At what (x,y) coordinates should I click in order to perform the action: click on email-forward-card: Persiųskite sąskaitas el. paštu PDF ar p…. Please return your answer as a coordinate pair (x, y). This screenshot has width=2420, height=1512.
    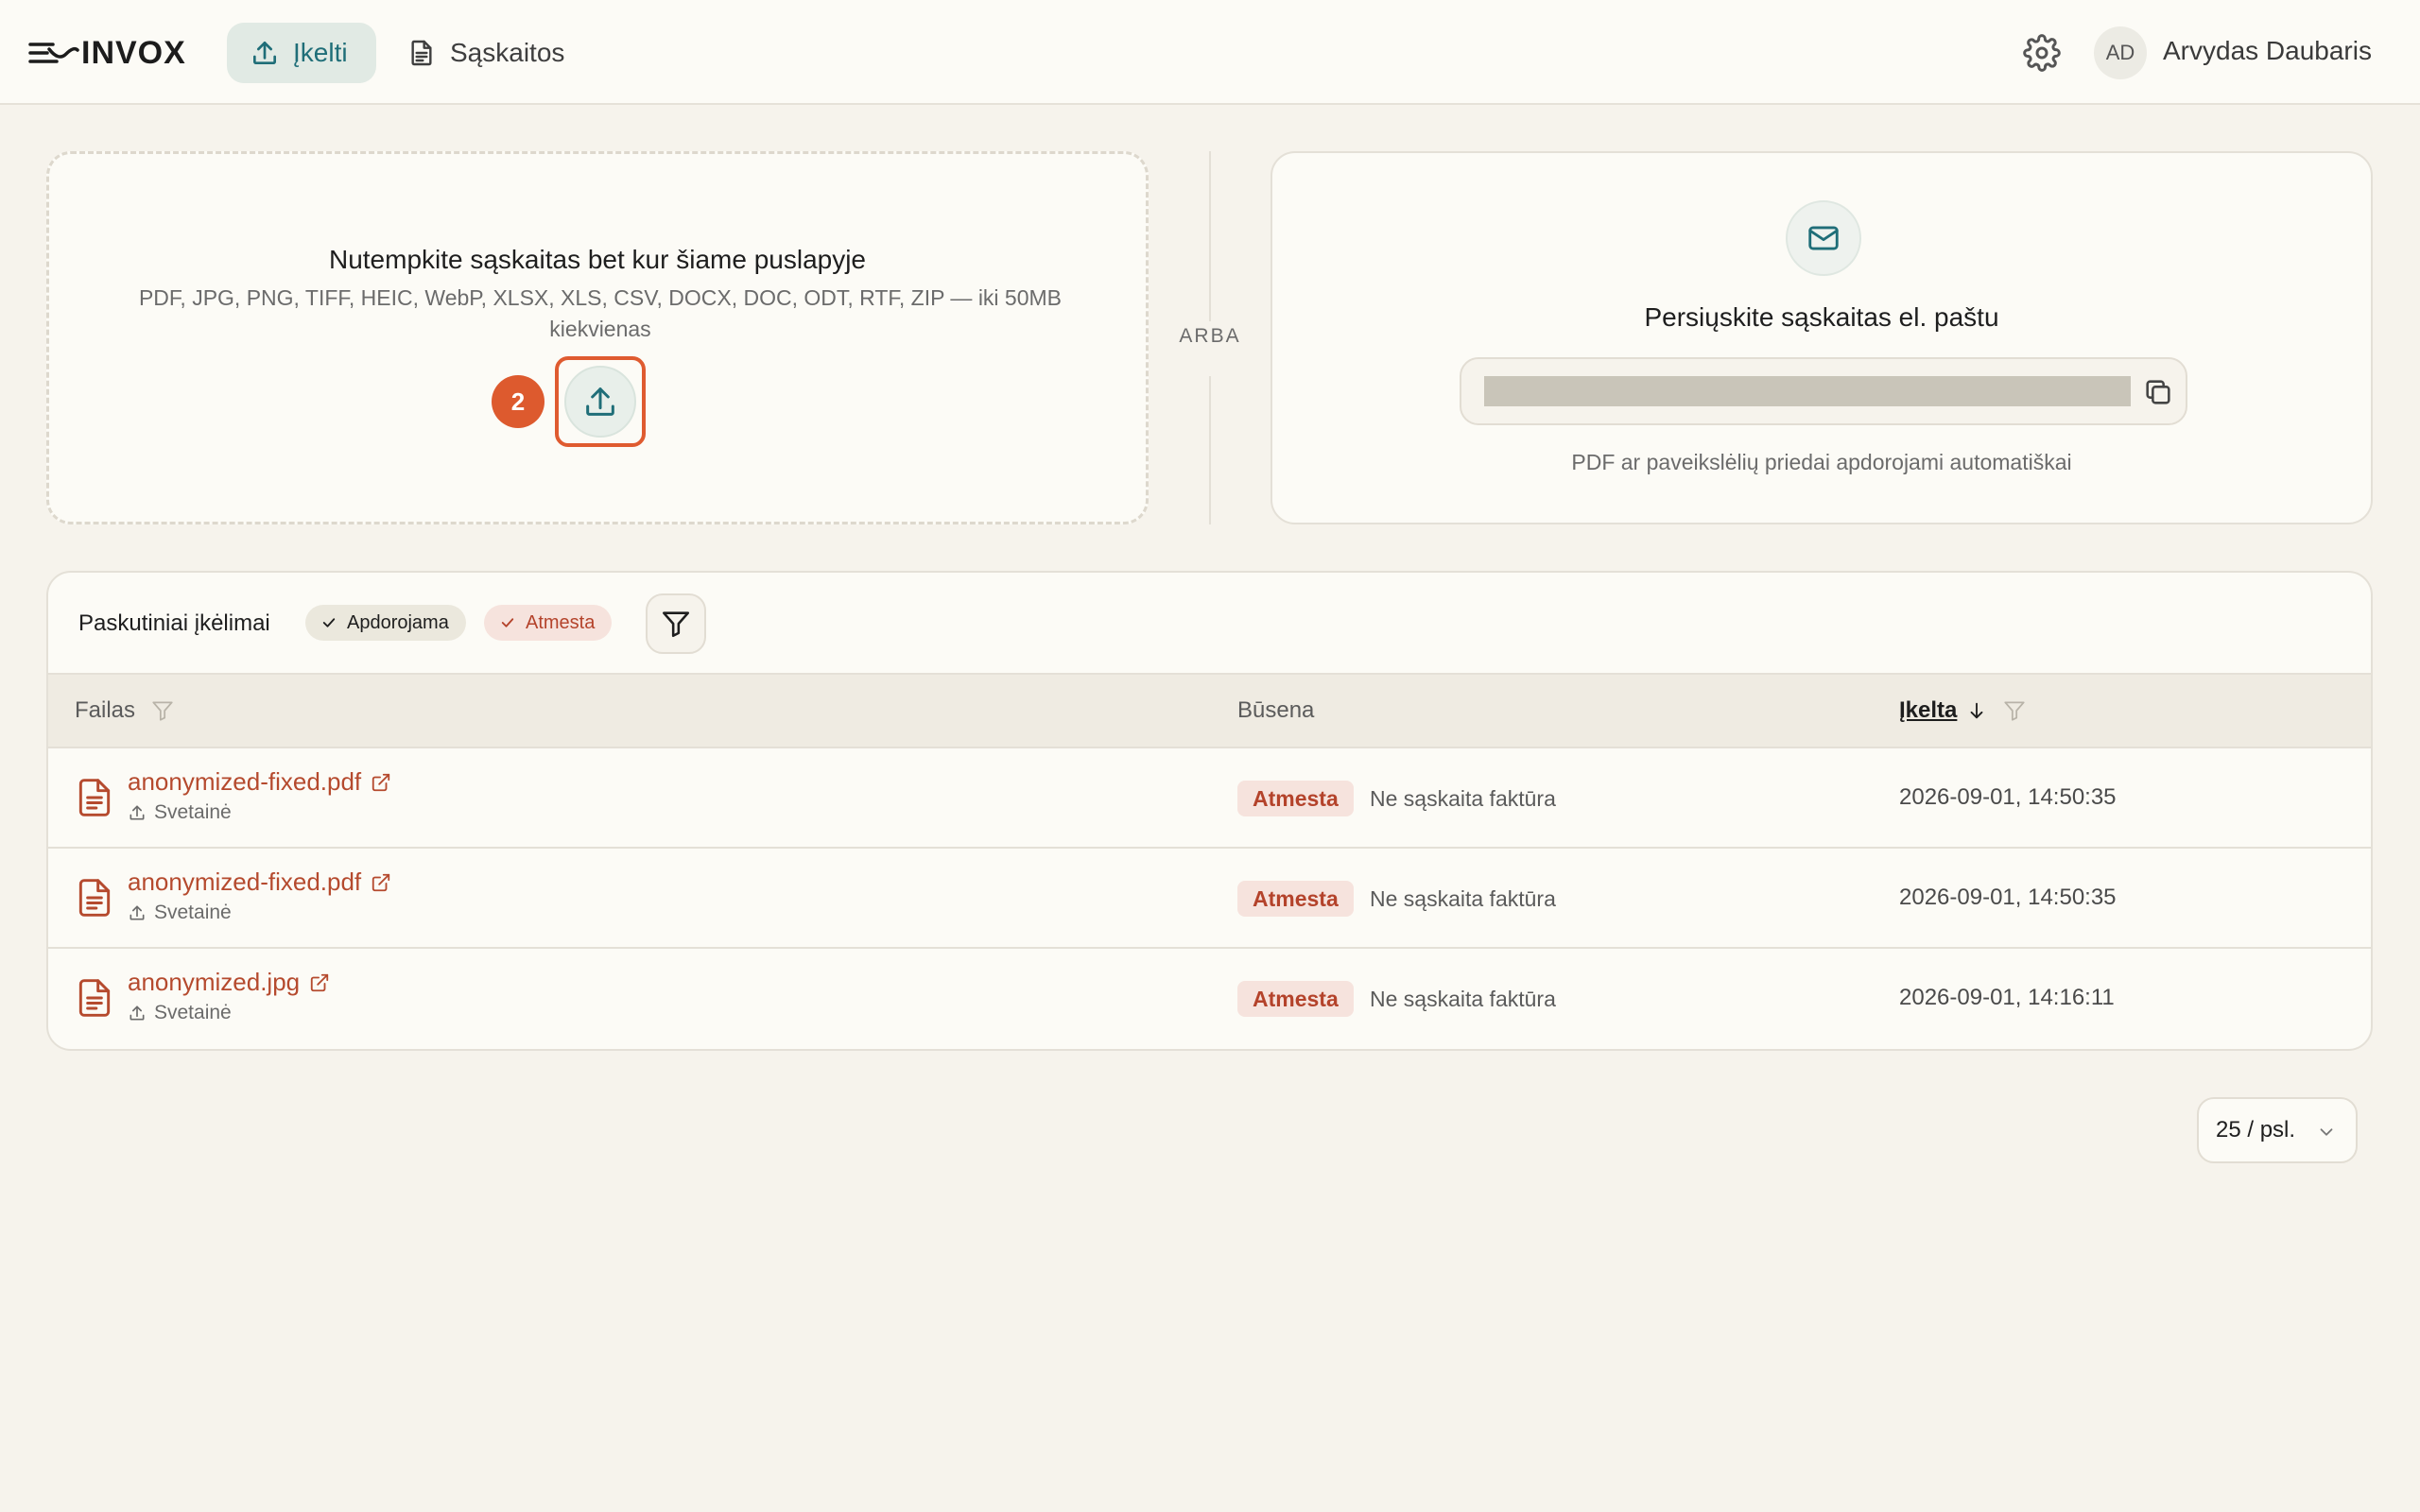
    Looking at the image, I should click on (1822, 337).